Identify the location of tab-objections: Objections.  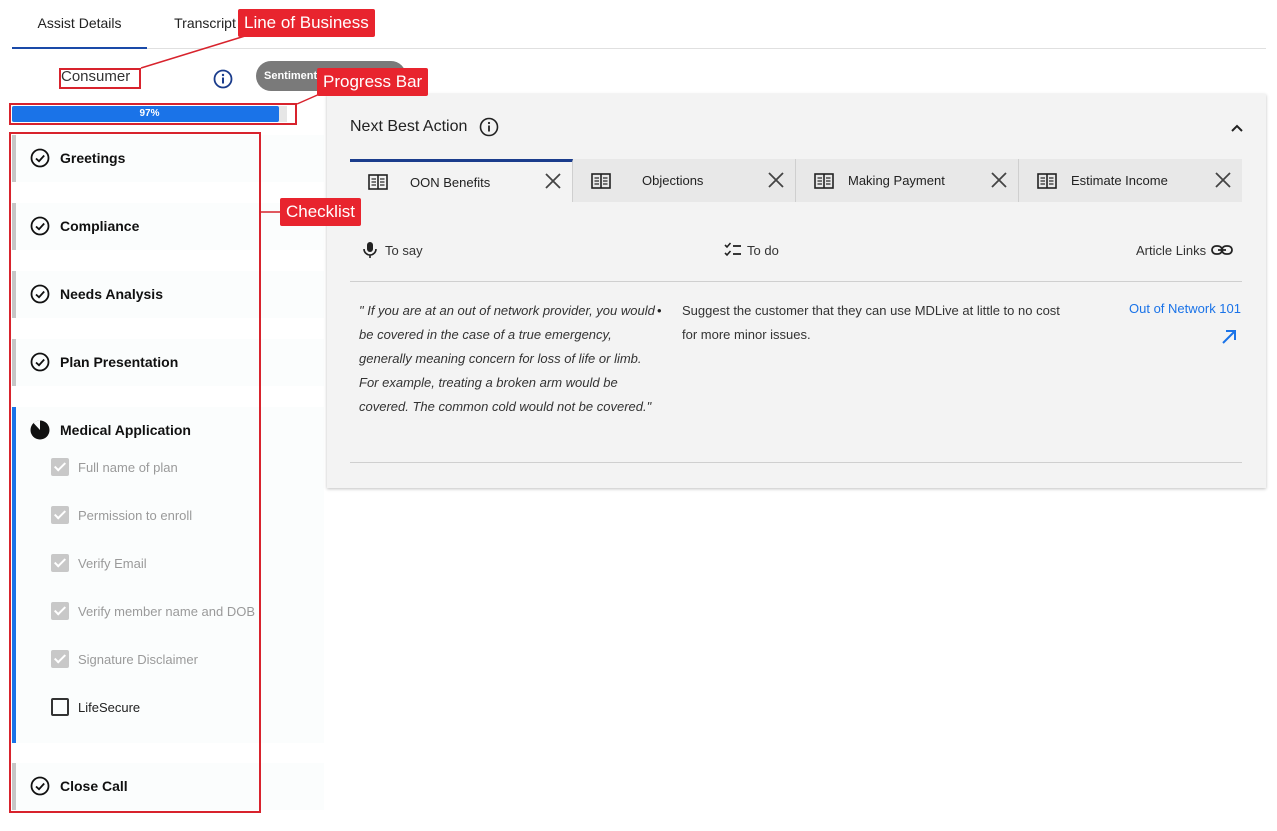
(684, 180).